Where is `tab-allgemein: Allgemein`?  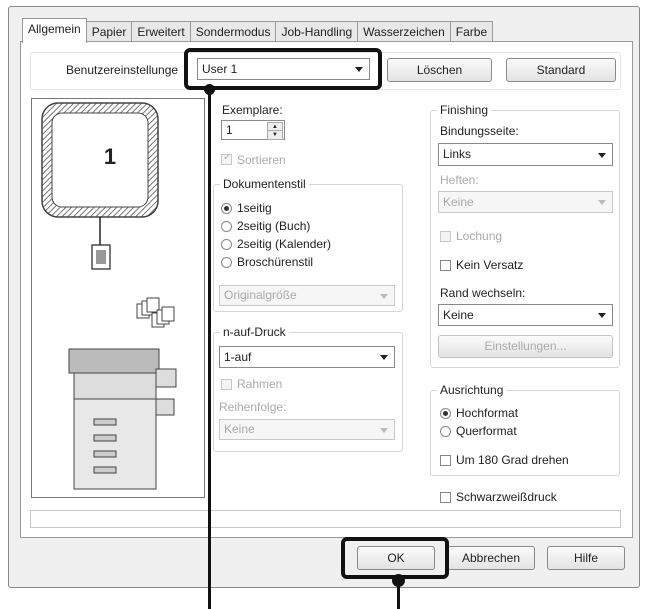 tab-allgemein: Allgemein is located at coordinates (54, 30).